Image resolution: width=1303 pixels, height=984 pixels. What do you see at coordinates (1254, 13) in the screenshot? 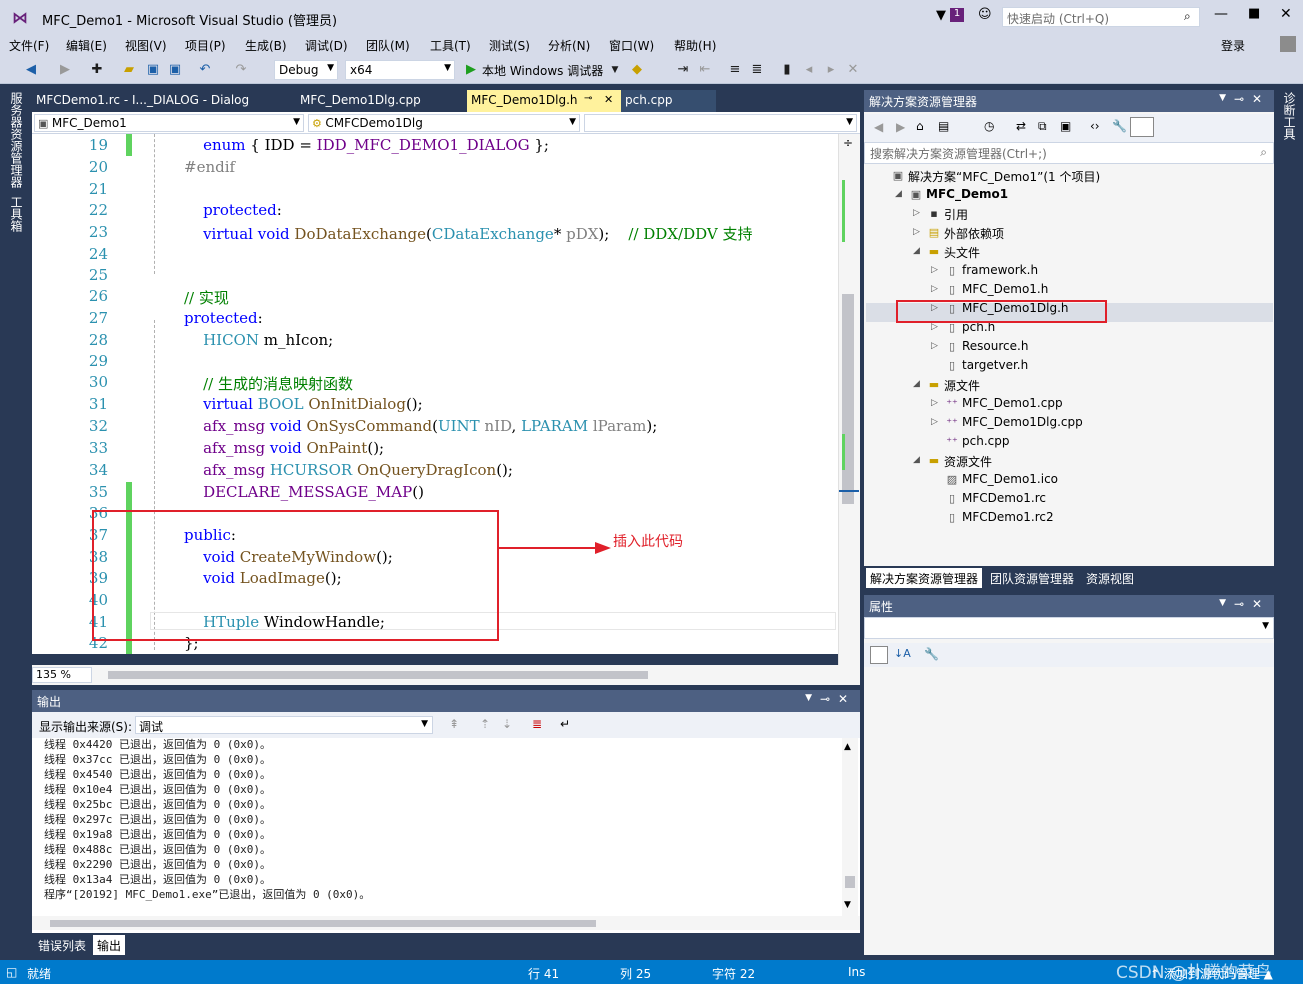
I see `maximize-button: ■` at bounding box center [1254, 13].